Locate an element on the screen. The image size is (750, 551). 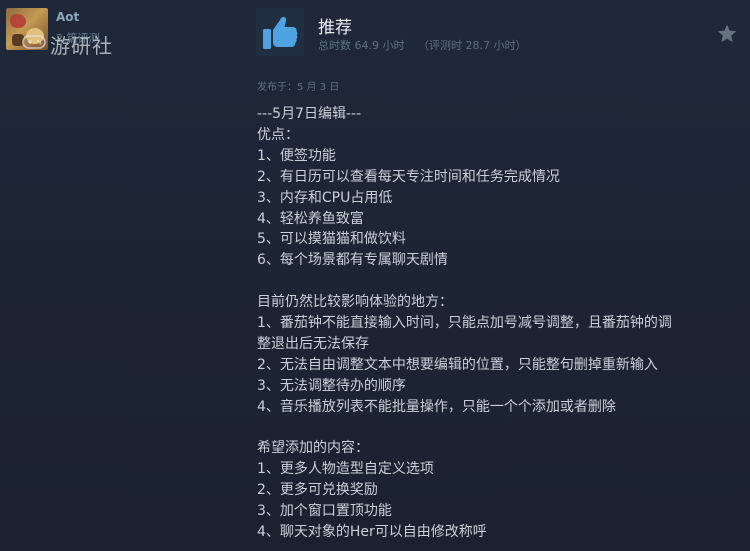
review-line: 目前仍然比较影响体验的地方： is located at coordinates (355, 302).